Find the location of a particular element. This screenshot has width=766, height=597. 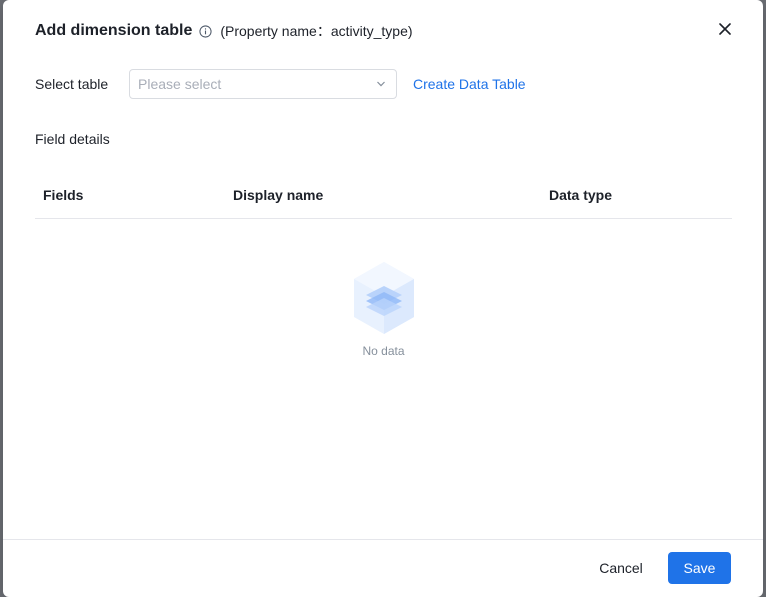

field-details-heading: Field details is located at coordinates (72, 139).